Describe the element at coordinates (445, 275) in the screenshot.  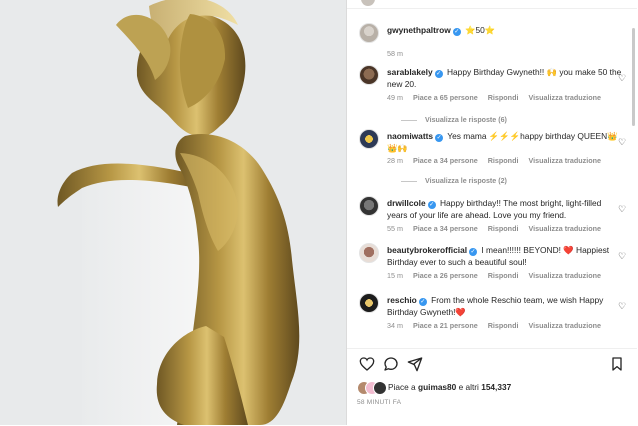
I see `likes-count: Piace a 26 persone` at that location.